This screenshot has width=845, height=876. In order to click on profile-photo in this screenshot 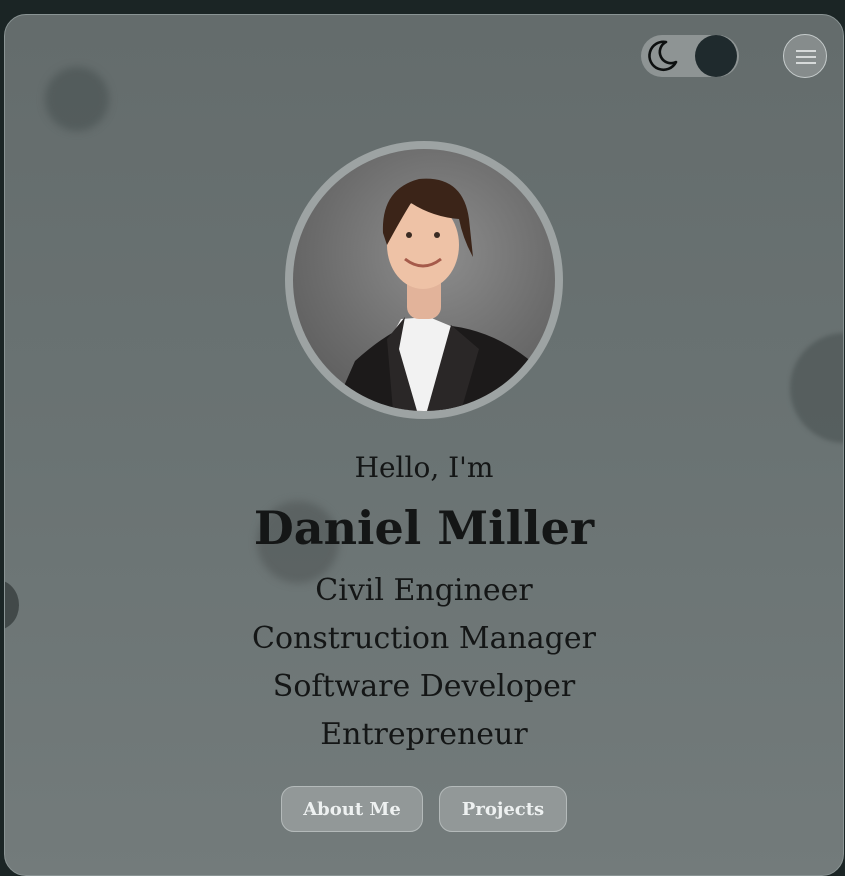, I will do `click(424, 280)`.